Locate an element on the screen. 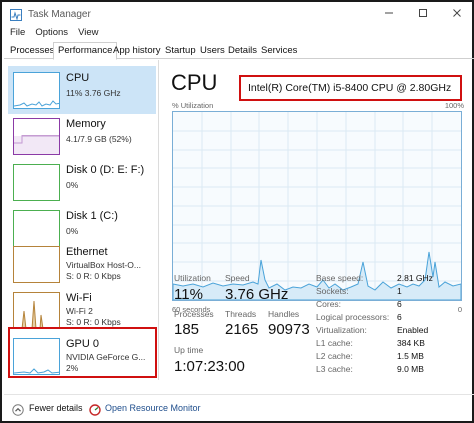 The width and height of the screenshot is (474, 423). tab-performance: Performance is located at coordinates (85, 51).